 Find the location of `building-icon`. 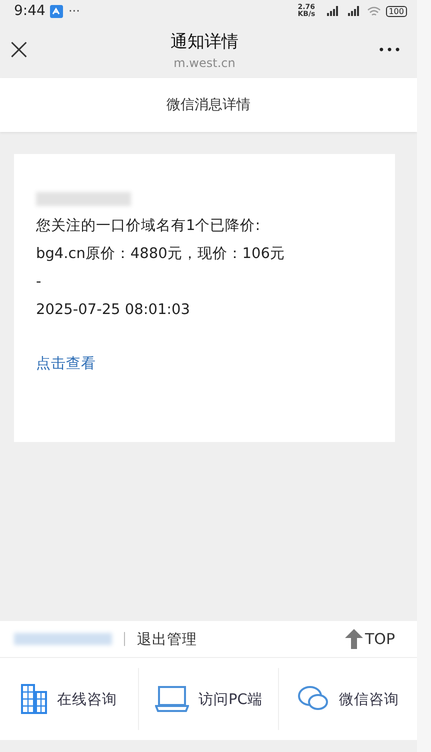

building-icon is located at coordinates (34, 699).